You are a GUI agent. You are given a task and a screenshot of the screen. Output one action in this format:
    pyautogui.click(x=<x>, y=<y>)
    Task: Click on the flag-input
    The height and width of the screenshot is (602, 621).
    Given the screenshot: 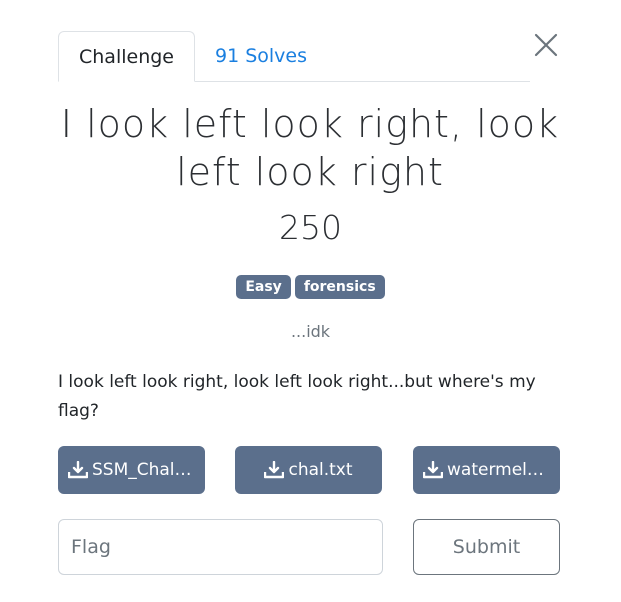 What is the action you would take?
    pyautogui.click(x=220, y=547)
    